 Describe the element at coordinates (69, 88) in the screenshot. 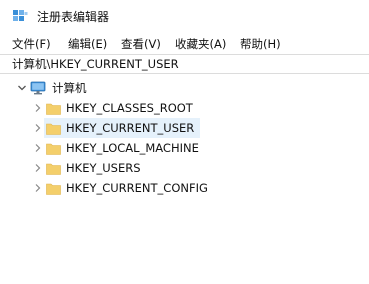

I see `tree-node-label: 计算机` at that location.